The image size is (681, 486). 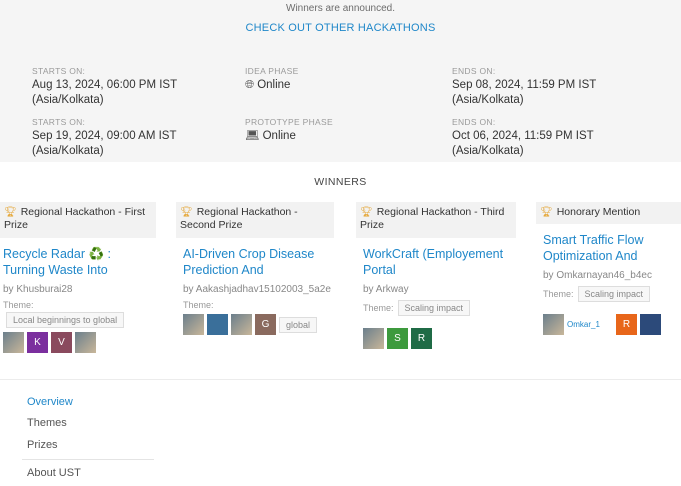 I want to click on idea-phase: IDEA PHASE 🌐︎ Online, so click(x=340, y=79).